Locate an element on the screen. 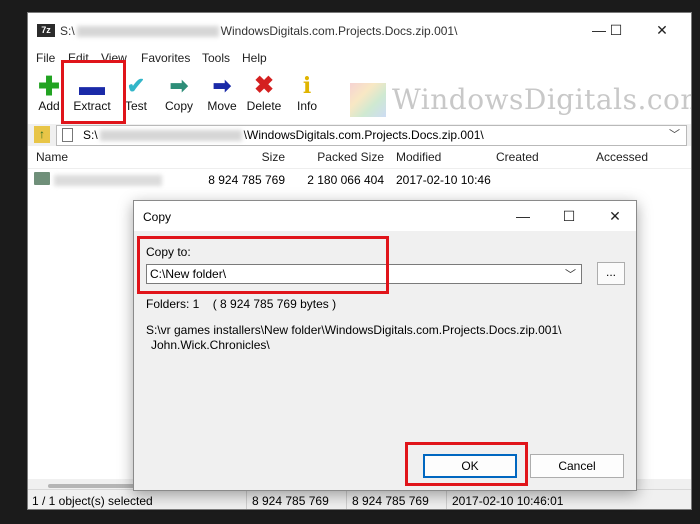 The height and width of the screenshot is (524, 700). dialog-title-bar: Copy — ☐ ✕ is located at coordinates (385, 216).